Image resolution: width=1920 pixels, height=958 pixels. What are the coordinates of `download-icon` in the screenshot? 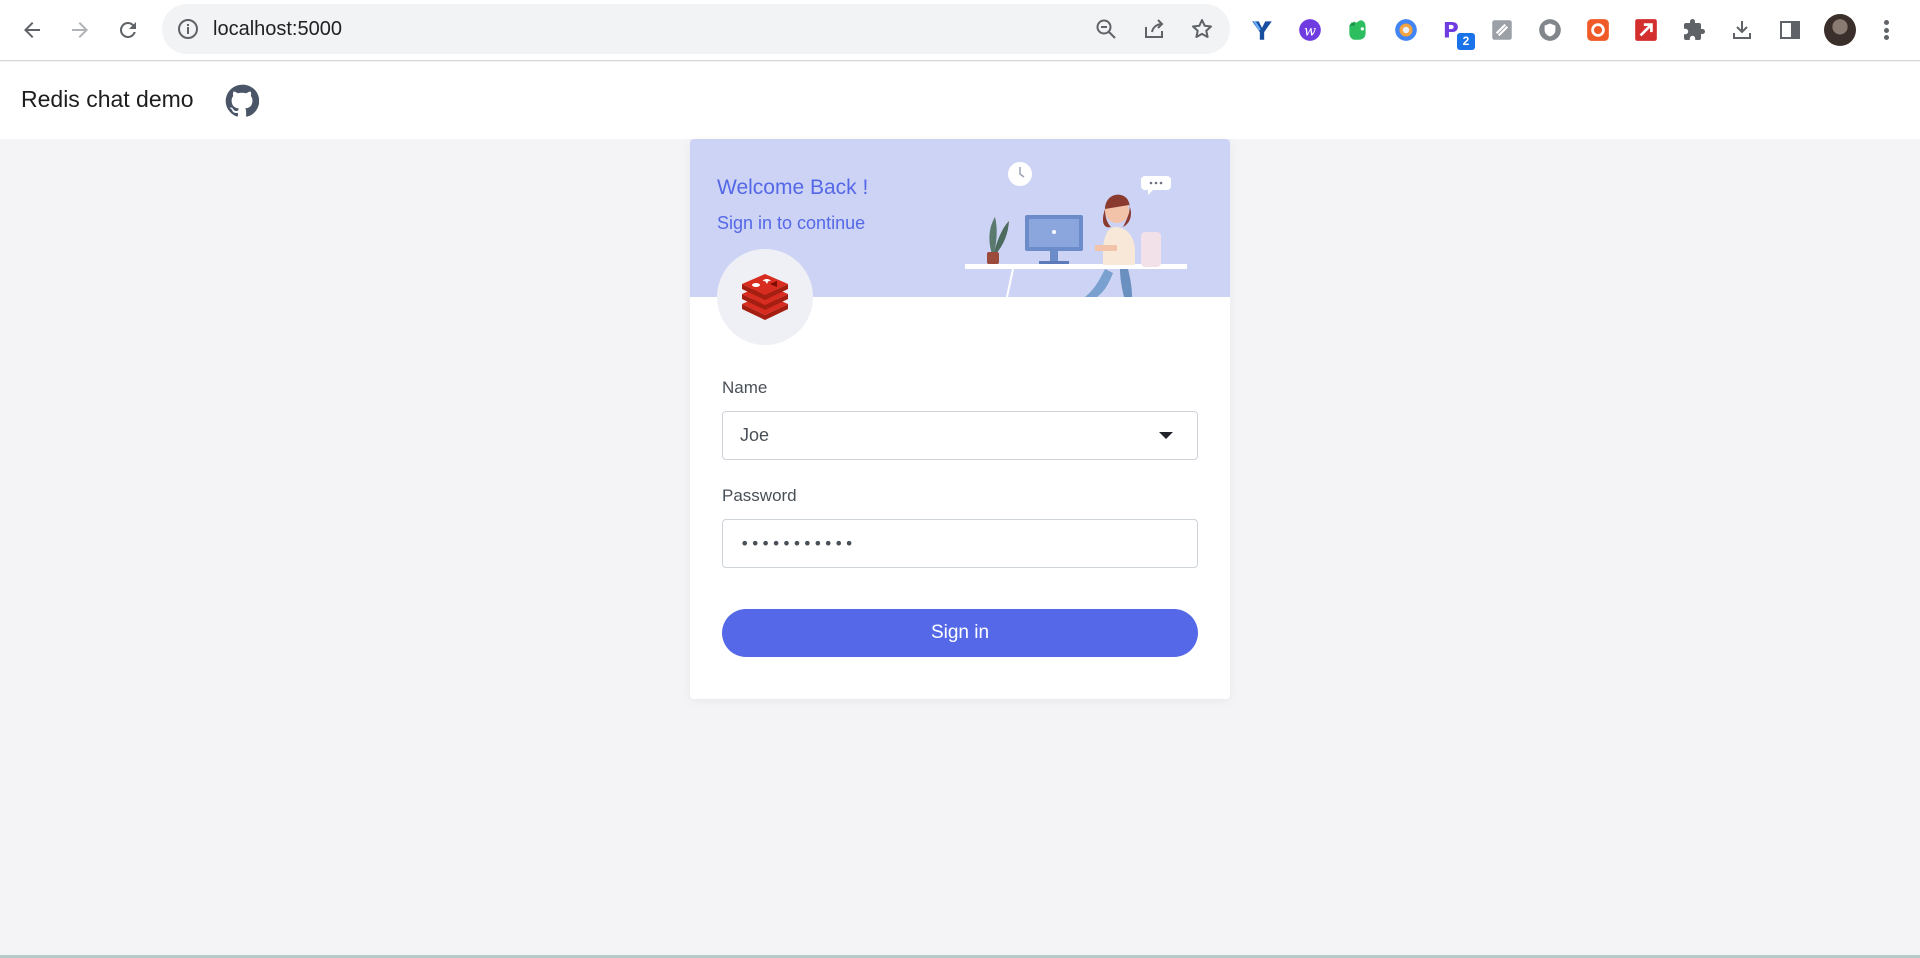 It's located at (1742, 30).